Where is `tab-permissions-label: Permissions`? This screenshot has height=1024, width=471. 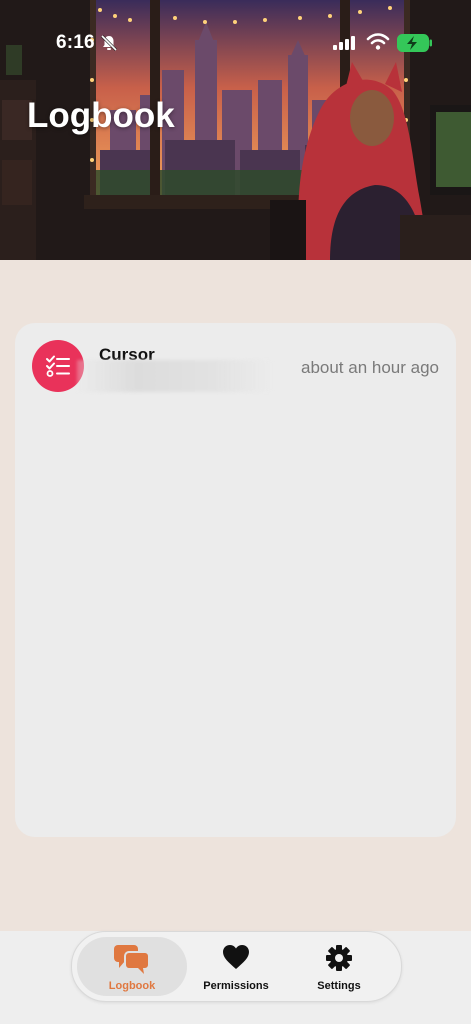 tab-permissions-label: Permissions is located at coordinates (236, 986).